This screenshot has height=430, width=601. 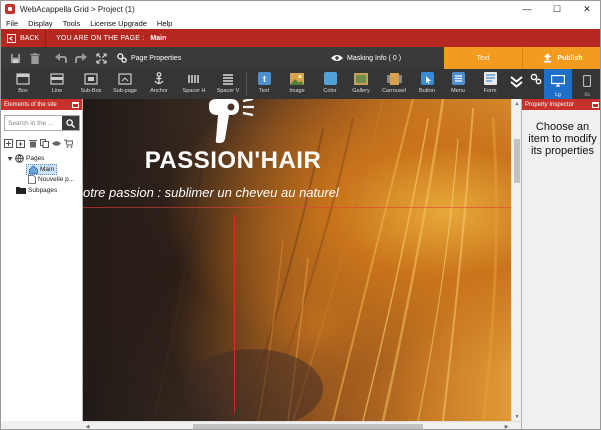 What do you see at coordinates (458, 91) in the screenshot?
I see `component-menu-label: Menu` at bounding box center [458, 91].